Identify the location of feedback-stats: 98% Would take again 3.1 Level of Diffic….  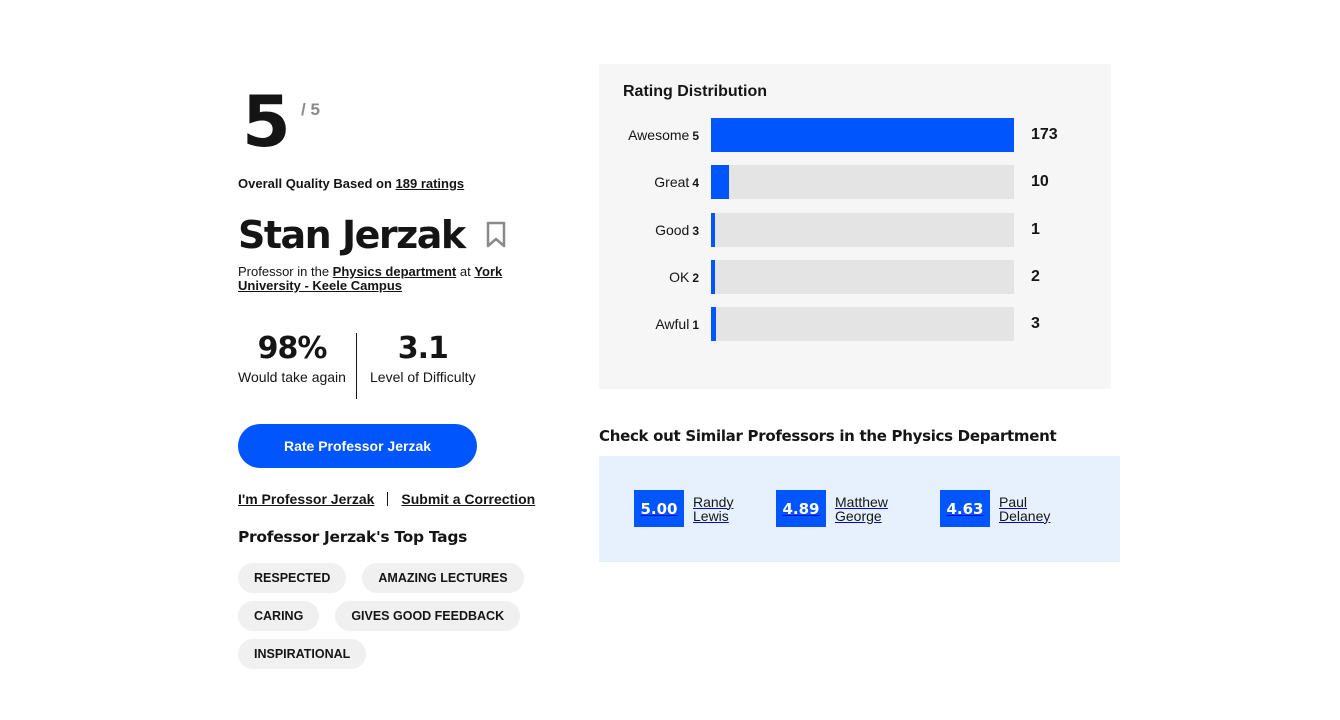
(357, 366).